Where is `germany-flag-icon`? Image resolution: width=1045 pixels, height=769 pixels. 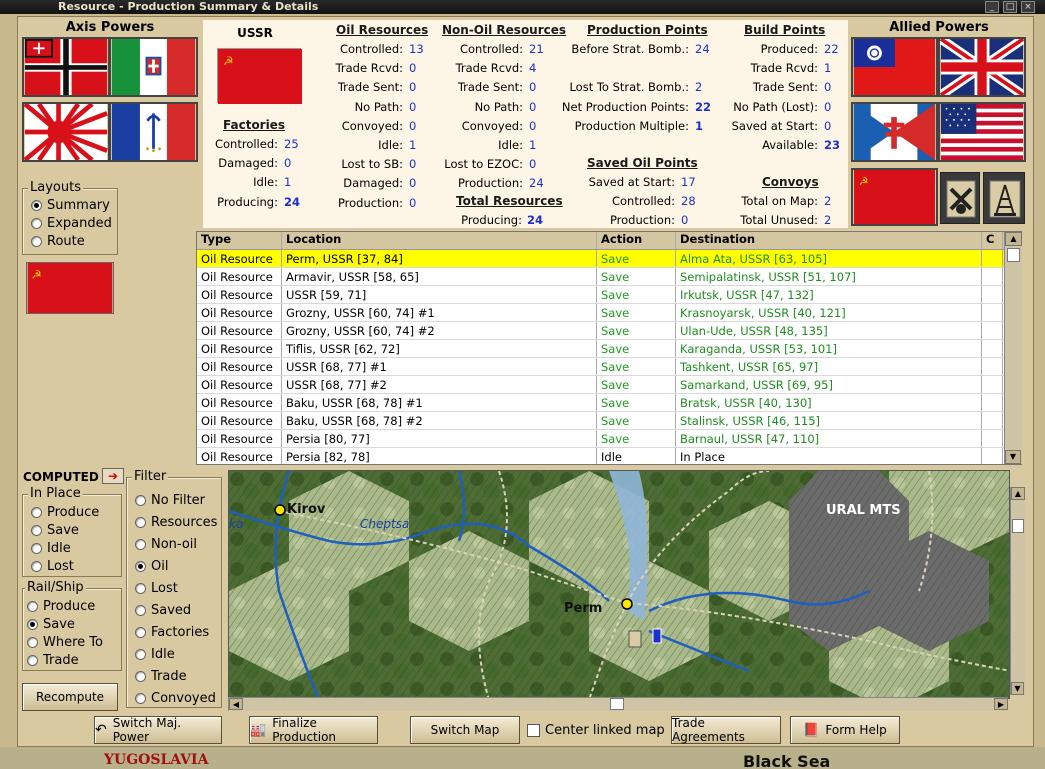 germany-flag-icon is located at coordinates (66, 67).